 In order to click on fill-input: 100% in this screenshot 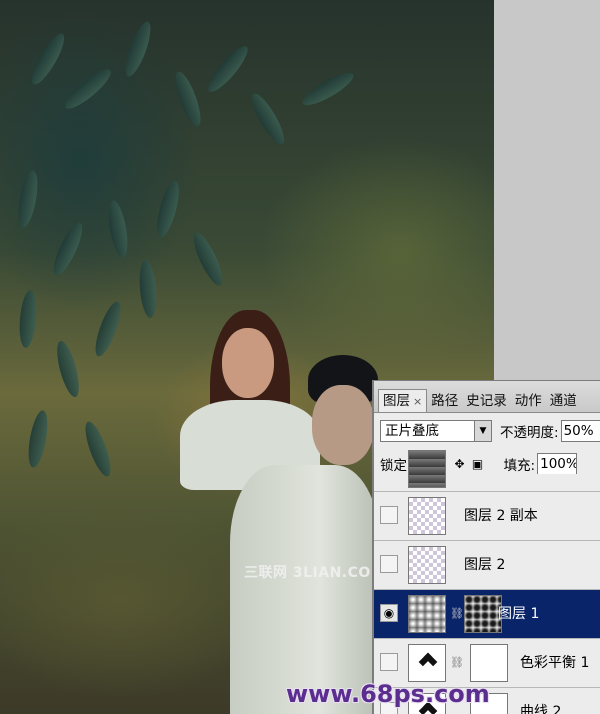, I will do `click(557, 464)`.